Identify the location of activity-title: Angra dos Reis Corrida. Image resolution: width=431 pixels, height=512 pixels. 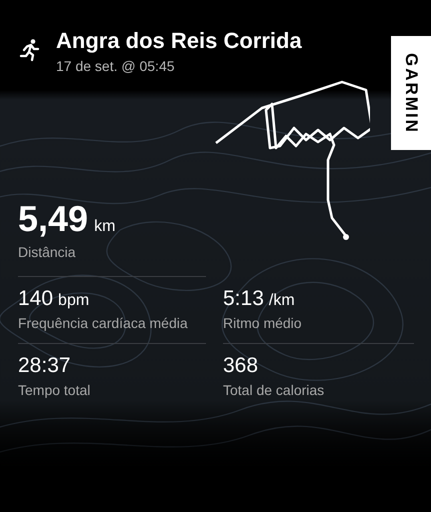
(179, 41).